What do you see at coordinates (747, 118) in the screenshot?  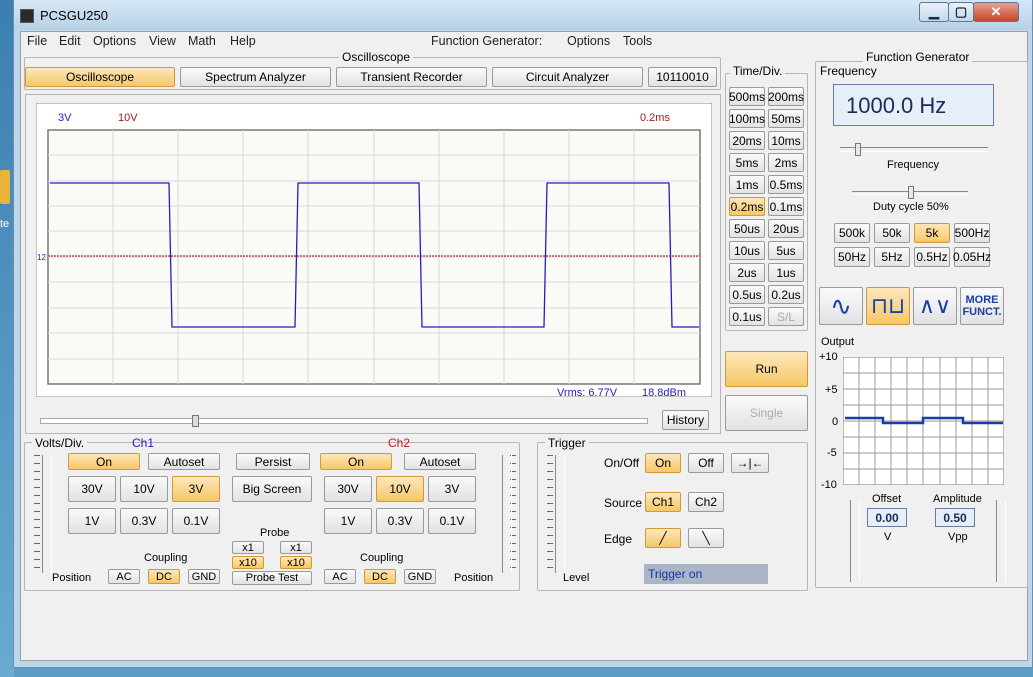 I see `timediv-button-2: 100ms` at bounding box center [747, 118].